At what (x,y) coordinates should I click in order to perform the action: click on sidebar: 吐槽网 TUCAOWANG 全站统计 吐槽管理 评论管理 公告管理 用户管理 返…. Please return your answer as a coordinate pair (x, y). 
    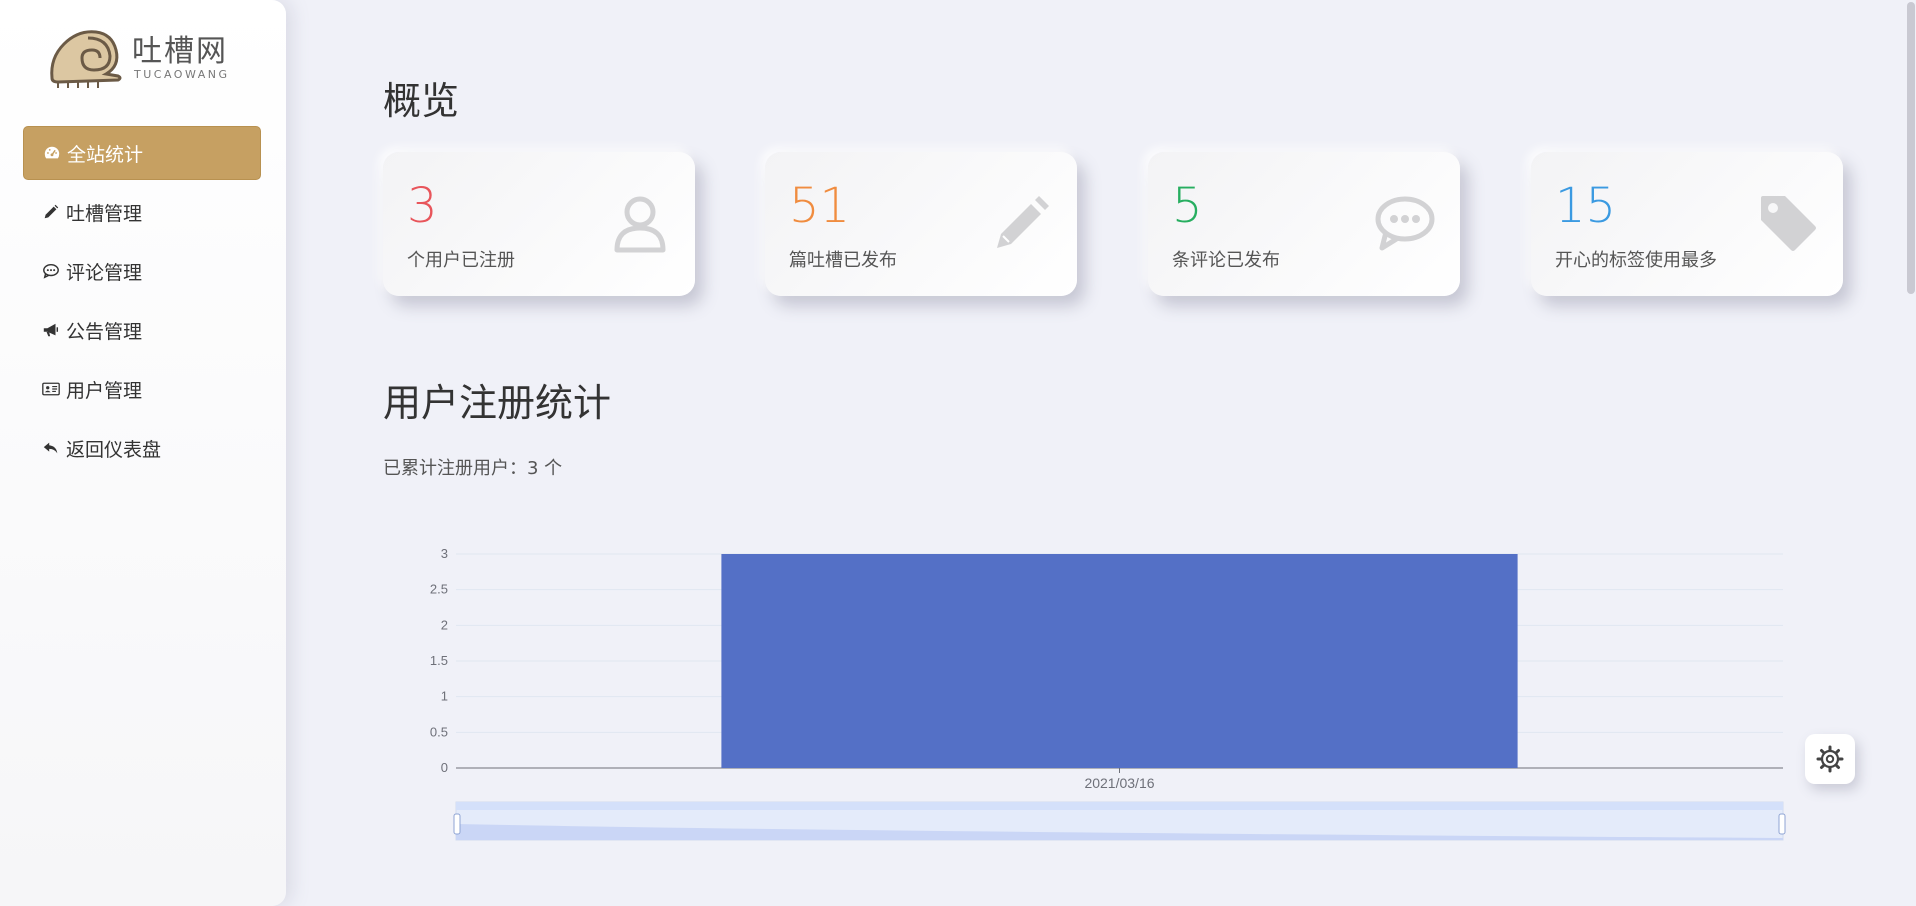
    Looking at the image, I should click on (143, 453).